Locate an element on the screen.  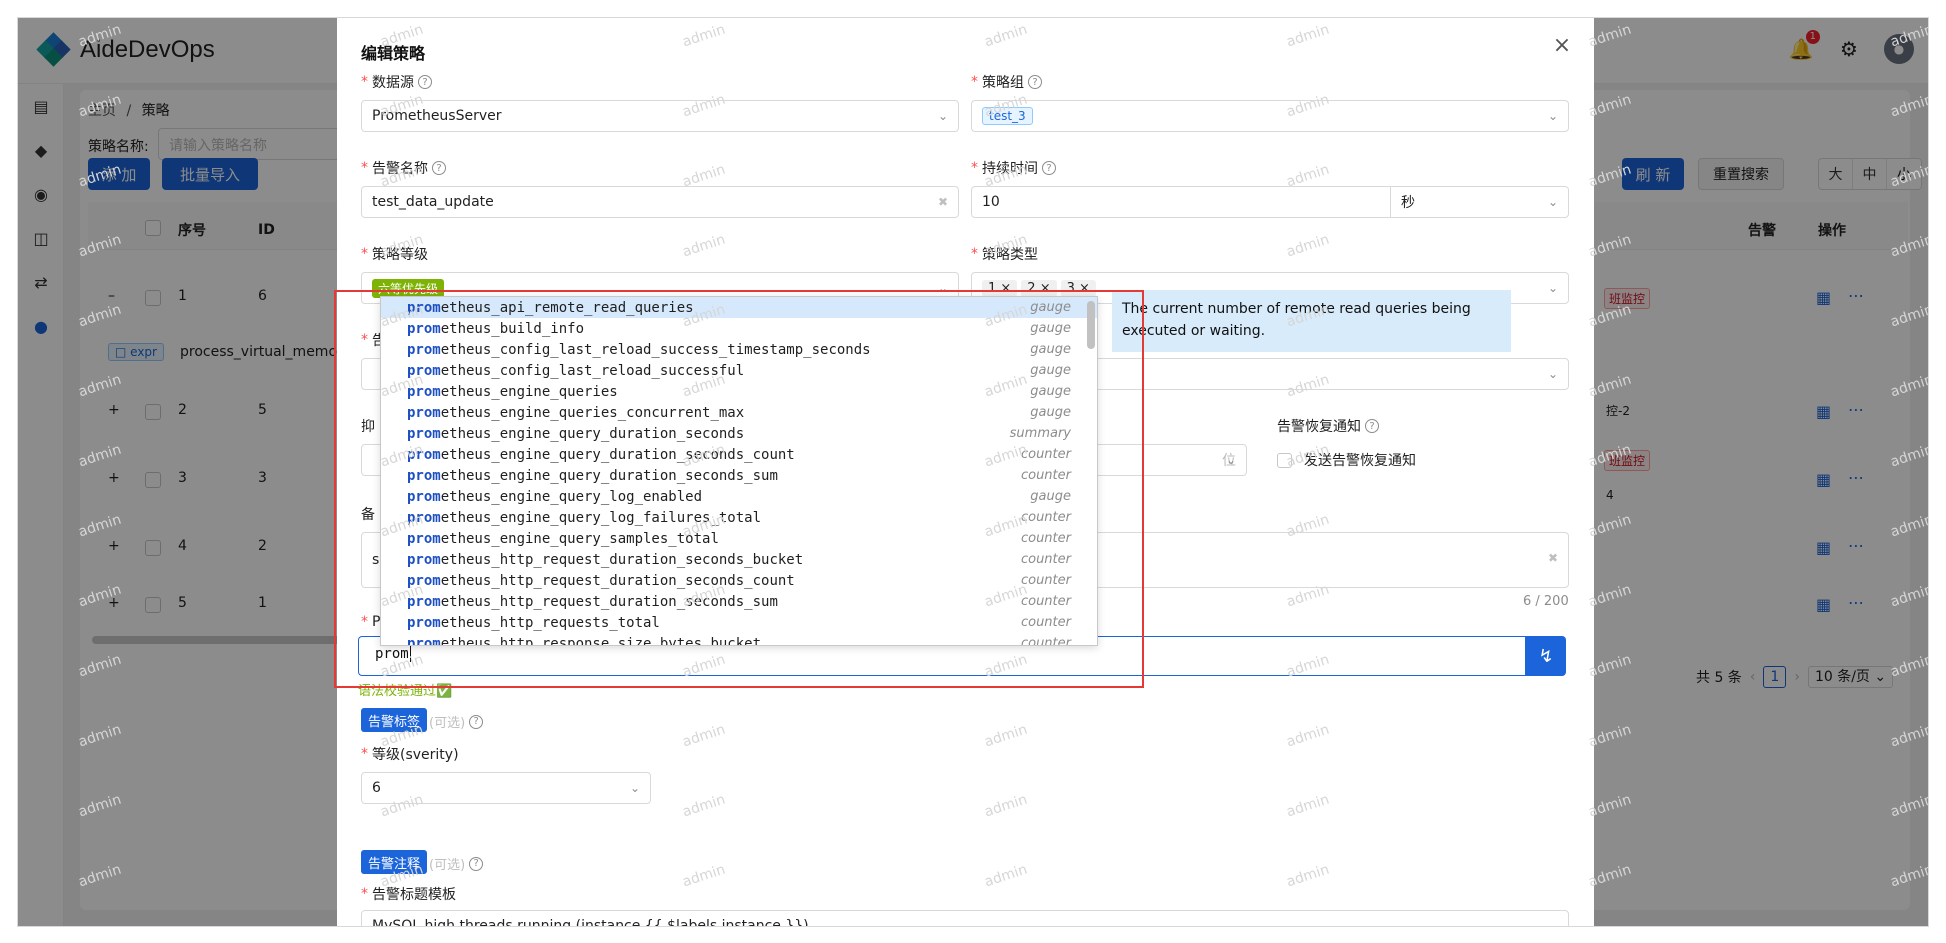
severity-label-text: 等级(sverity) is located at coordinates (415, 755).